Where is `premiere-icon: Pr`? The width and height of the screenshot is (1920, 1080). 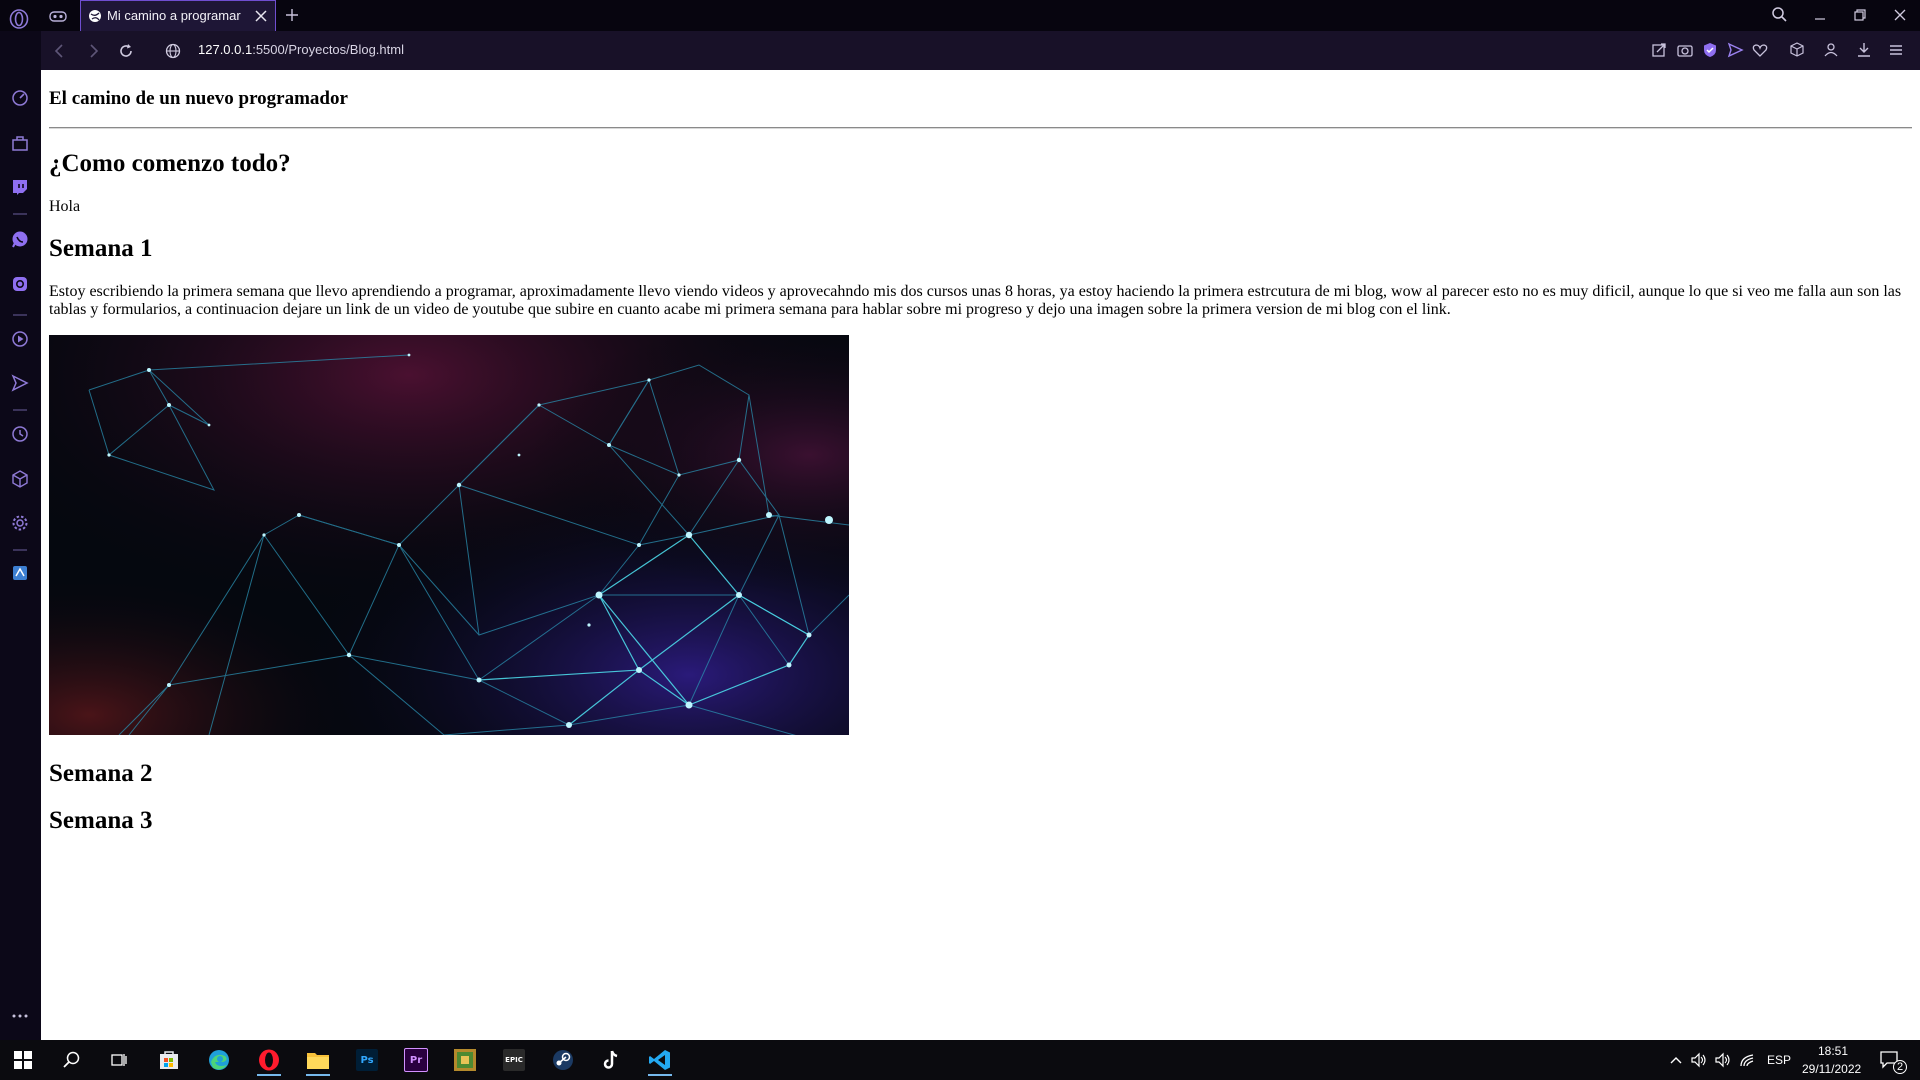
premiere-icon: Pr is located at coordinates (416, 1060).